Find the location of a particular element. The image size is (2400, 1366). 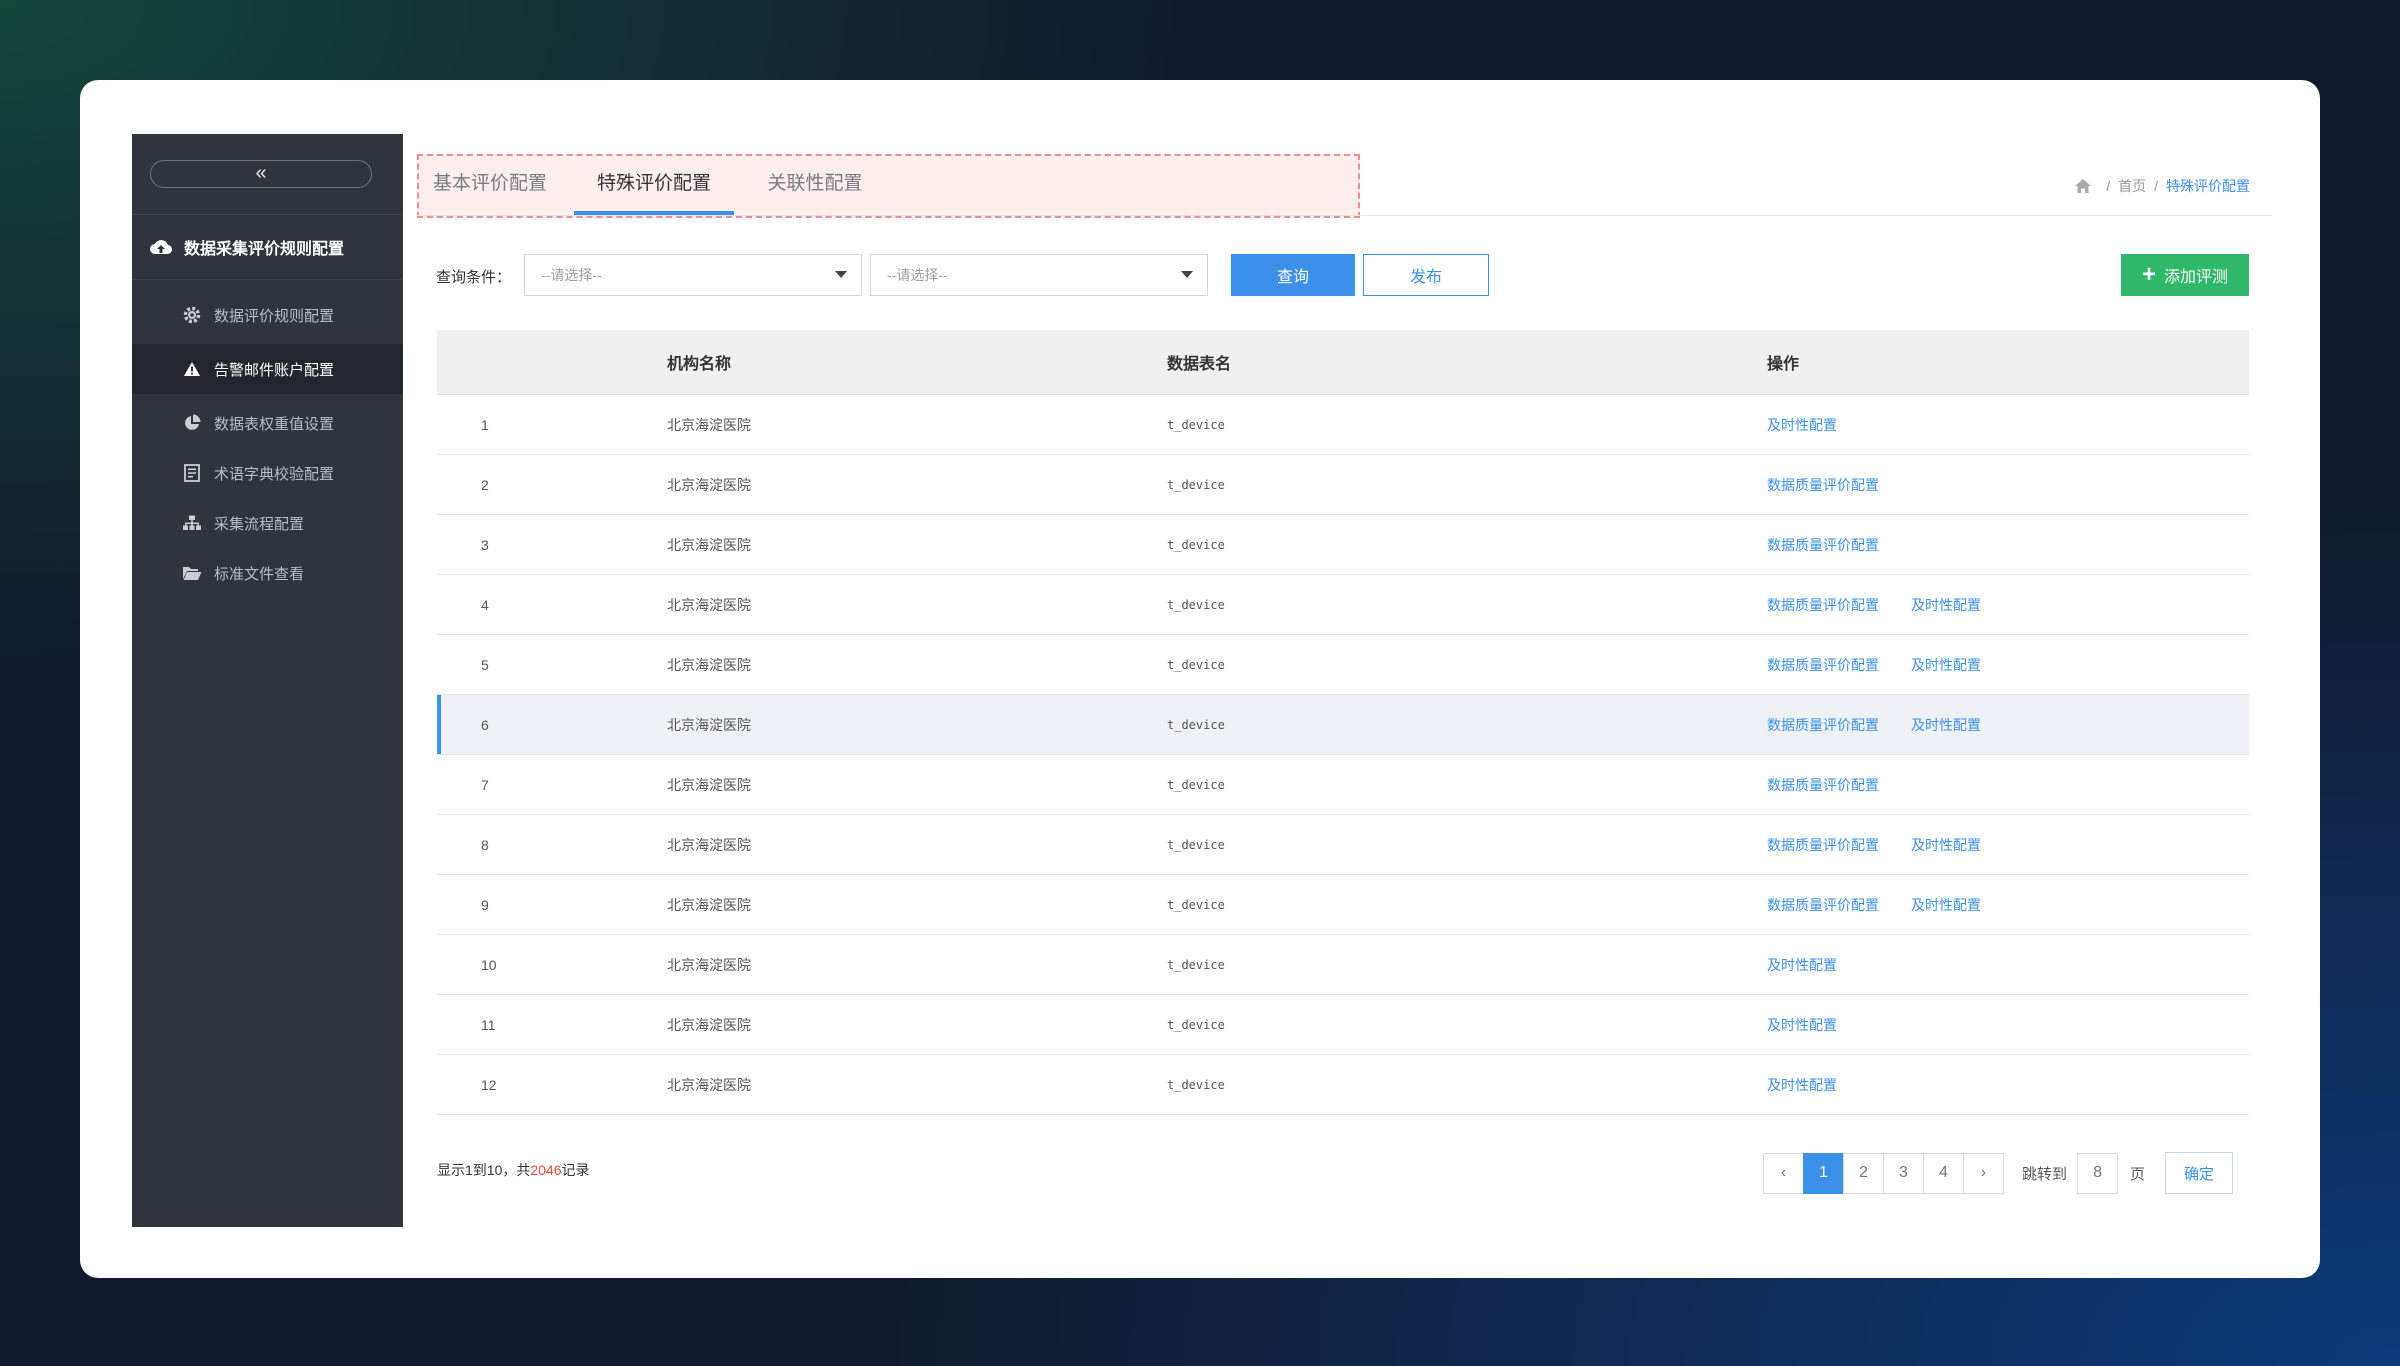

page-4-button: 4 is located at coordinates (1943, 1173).